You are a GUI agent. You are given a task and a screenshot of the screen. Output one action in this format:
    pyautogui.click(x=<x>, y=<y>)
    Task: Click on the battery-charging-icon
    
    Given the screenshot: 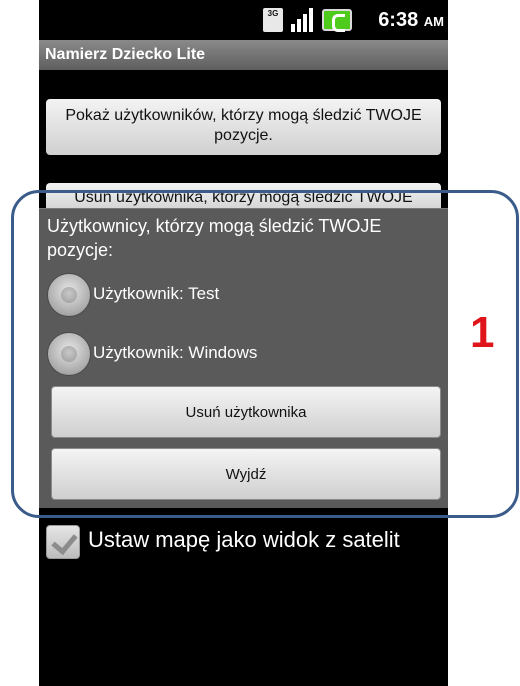 What is the action you would take?
    pyautogui.click(x=337, y=20)
    